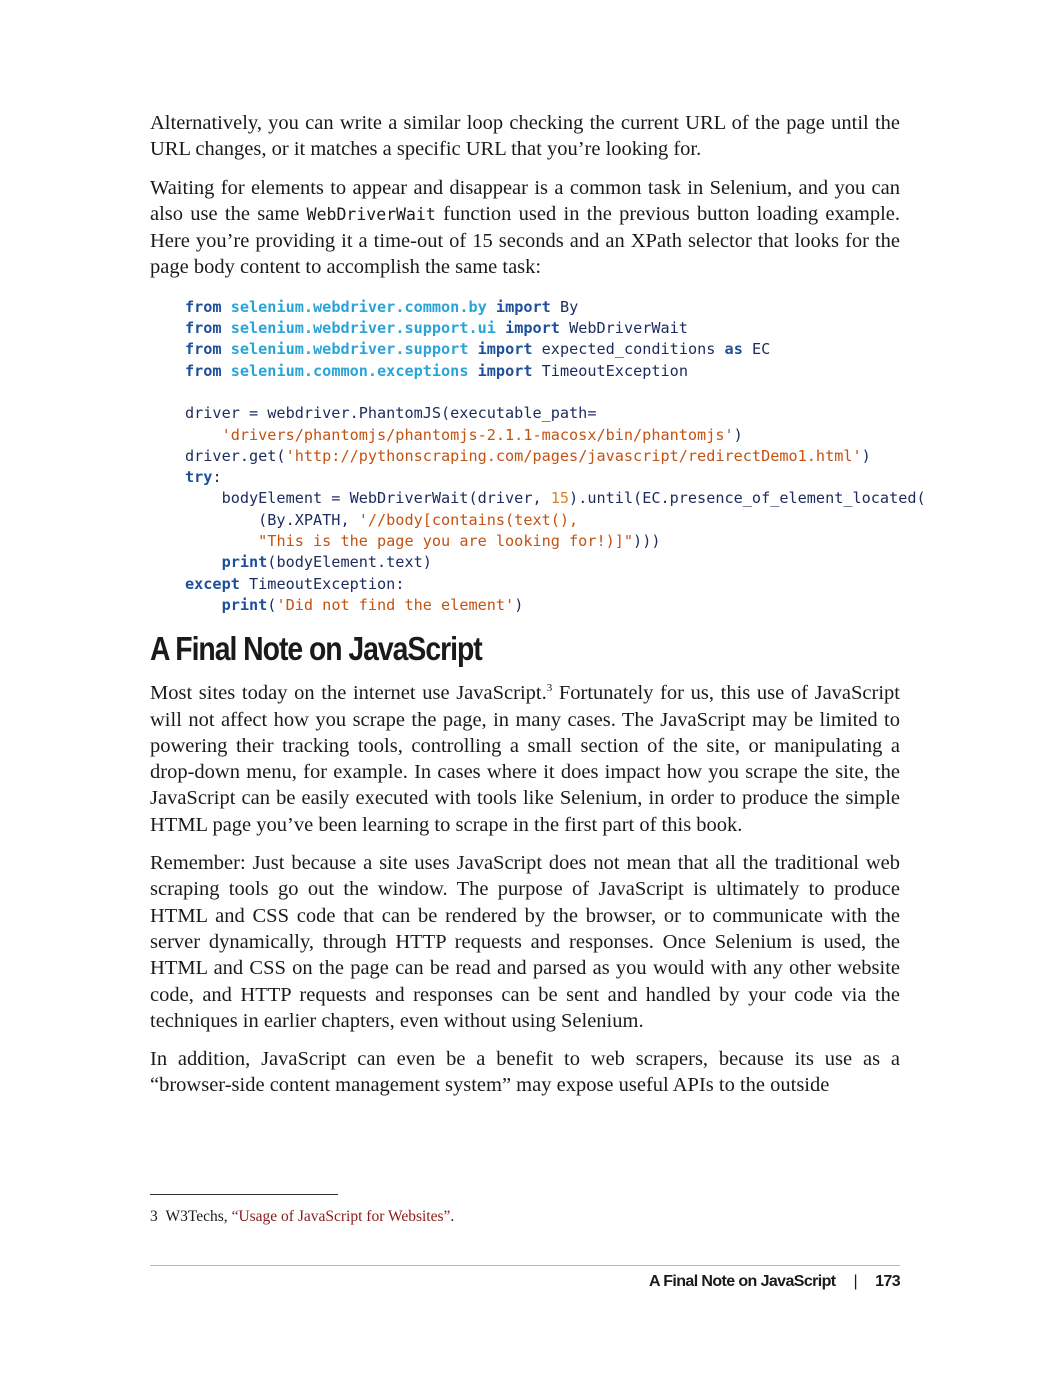  Describe the element at coordinates (316, 649) in the screenshot. I see `section-heading: A Final Note on JavaScript` at that location.